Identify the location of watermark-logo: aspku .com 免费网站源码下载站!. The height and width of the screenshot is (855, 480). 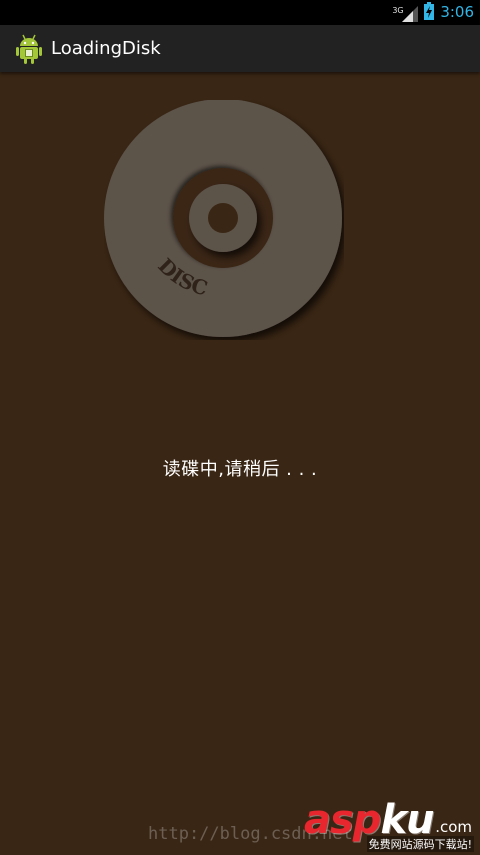
(389, 825).